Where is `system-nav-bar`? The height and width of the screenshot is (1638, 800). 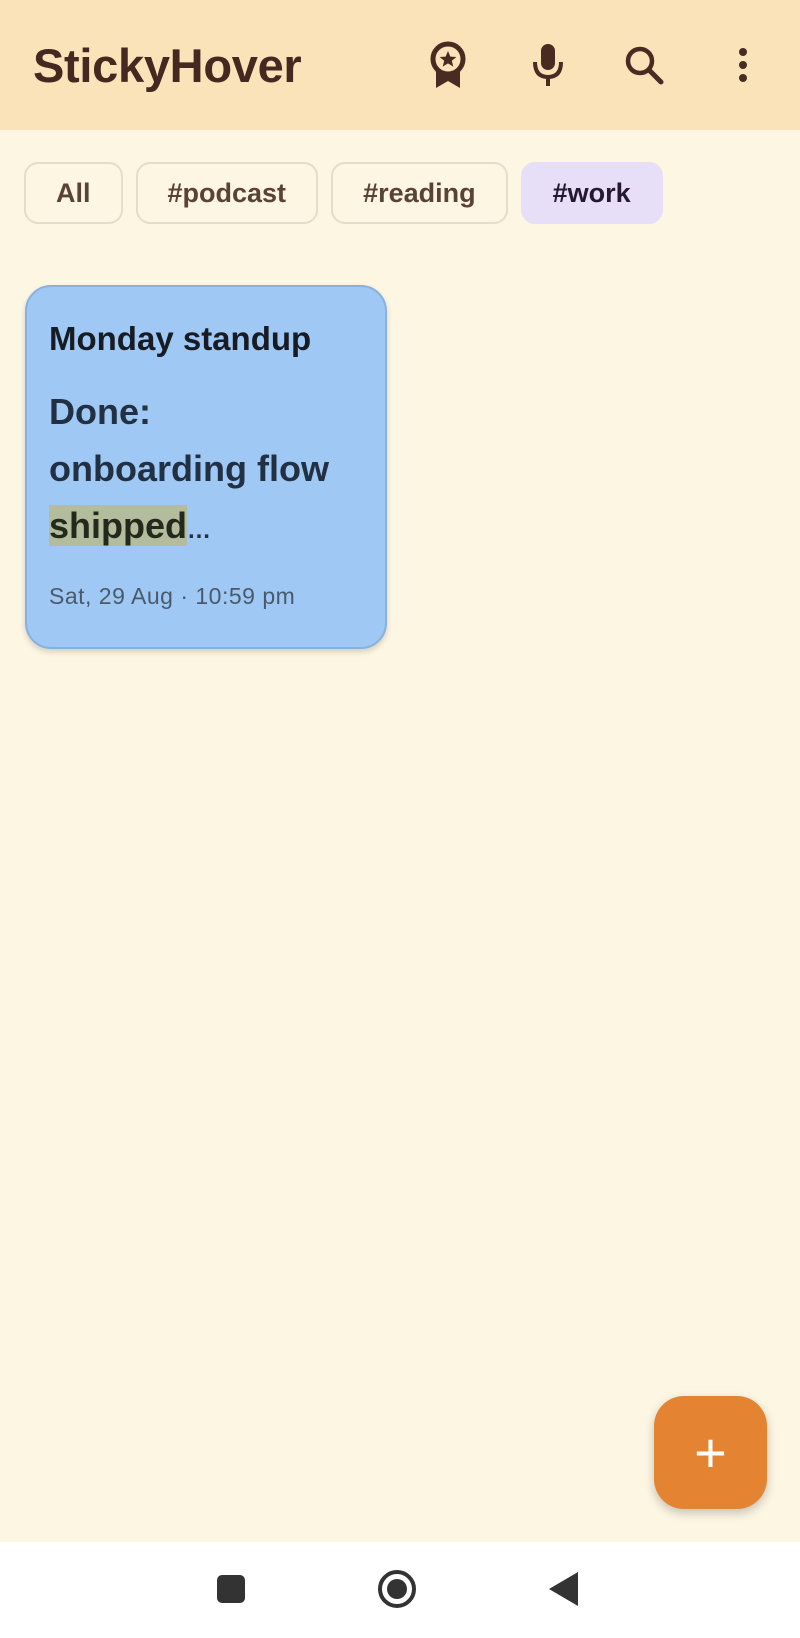 system-nav-bar is located at coordinates (400, 1590).